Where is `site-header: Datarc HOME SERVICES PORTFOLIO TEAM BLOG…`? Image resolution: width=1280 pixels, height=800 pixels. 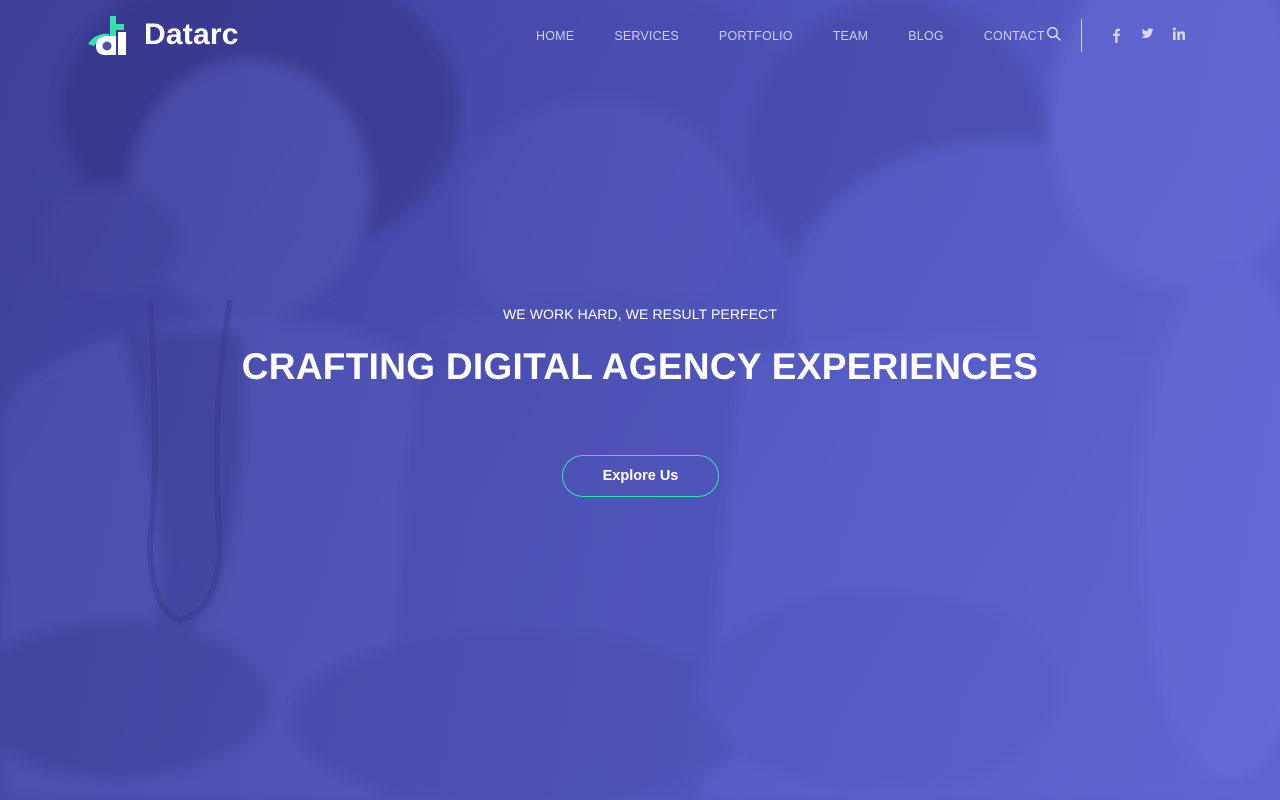
site-header: Datarc HOME SERVICES PORTFOLIO TEAM BLOG… is located at coordinates (640, 35).